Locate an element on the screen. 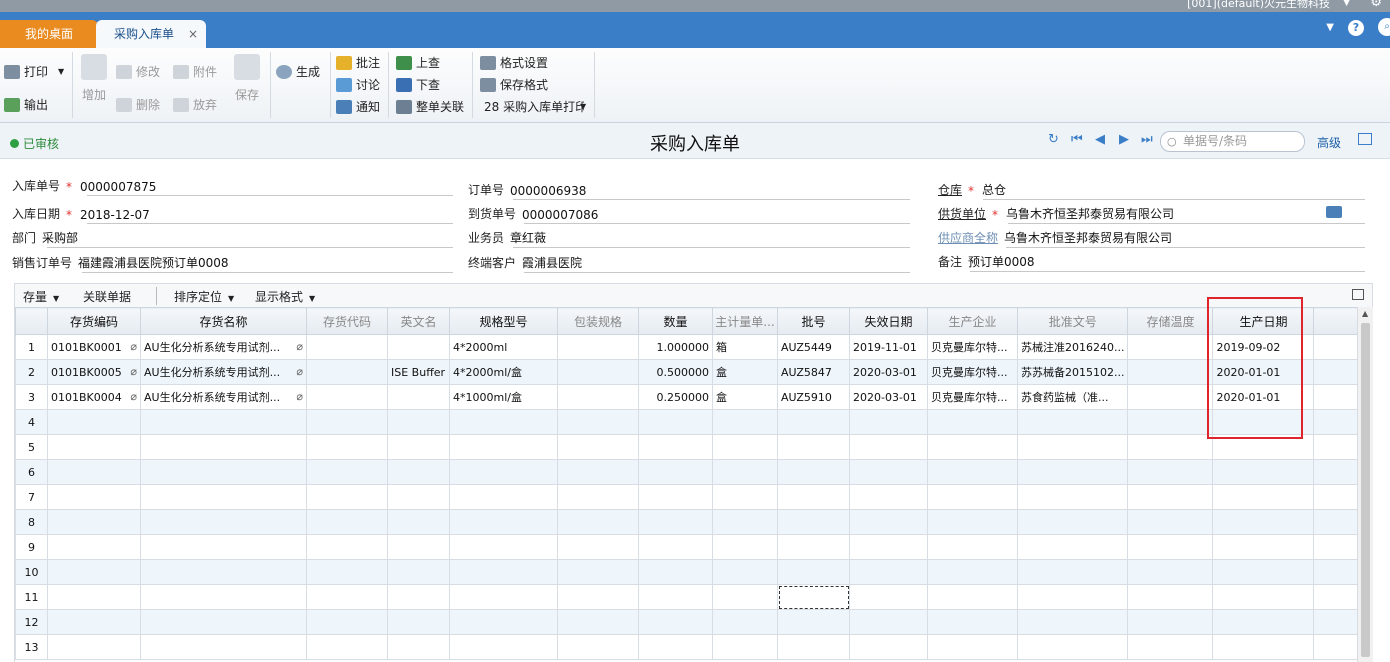 This screenshot has height=662, width=1390. search-icon: ⌕ is located at coordinates (1384, 27).